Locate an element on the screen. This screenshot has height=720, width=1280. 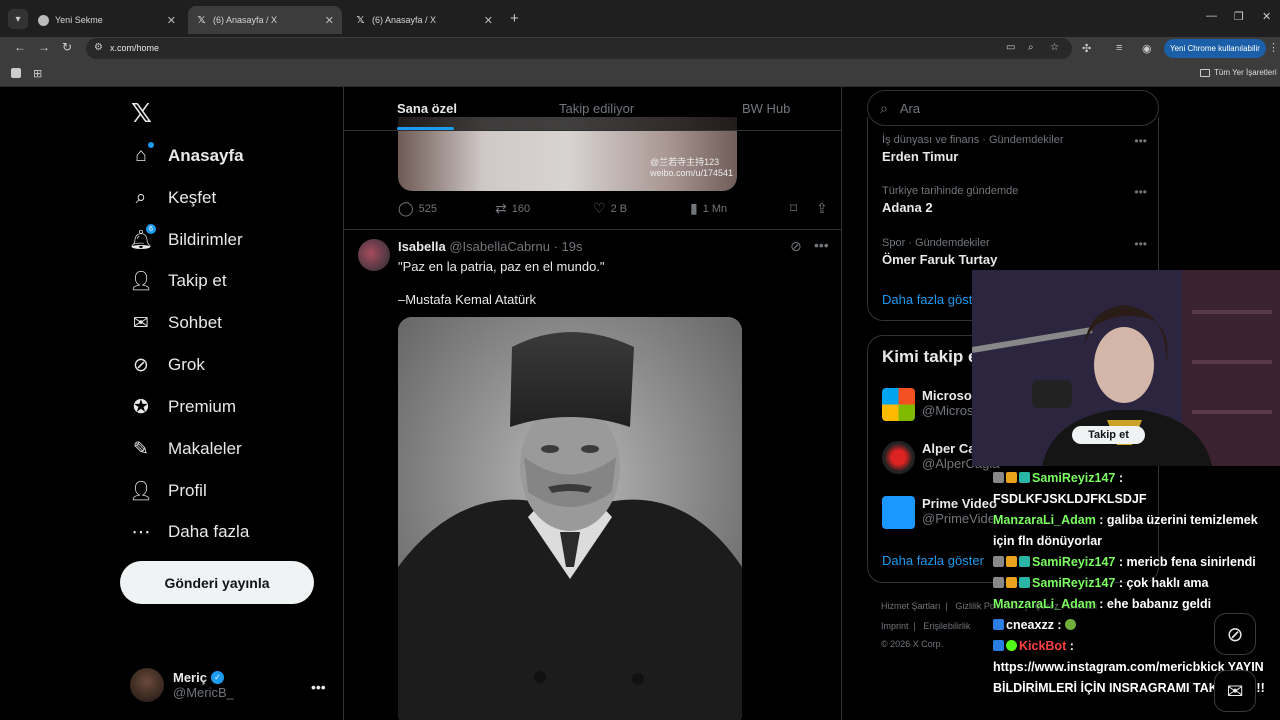
nav-more: ⋯ Daha fazla is located at coordinates (190, 532).